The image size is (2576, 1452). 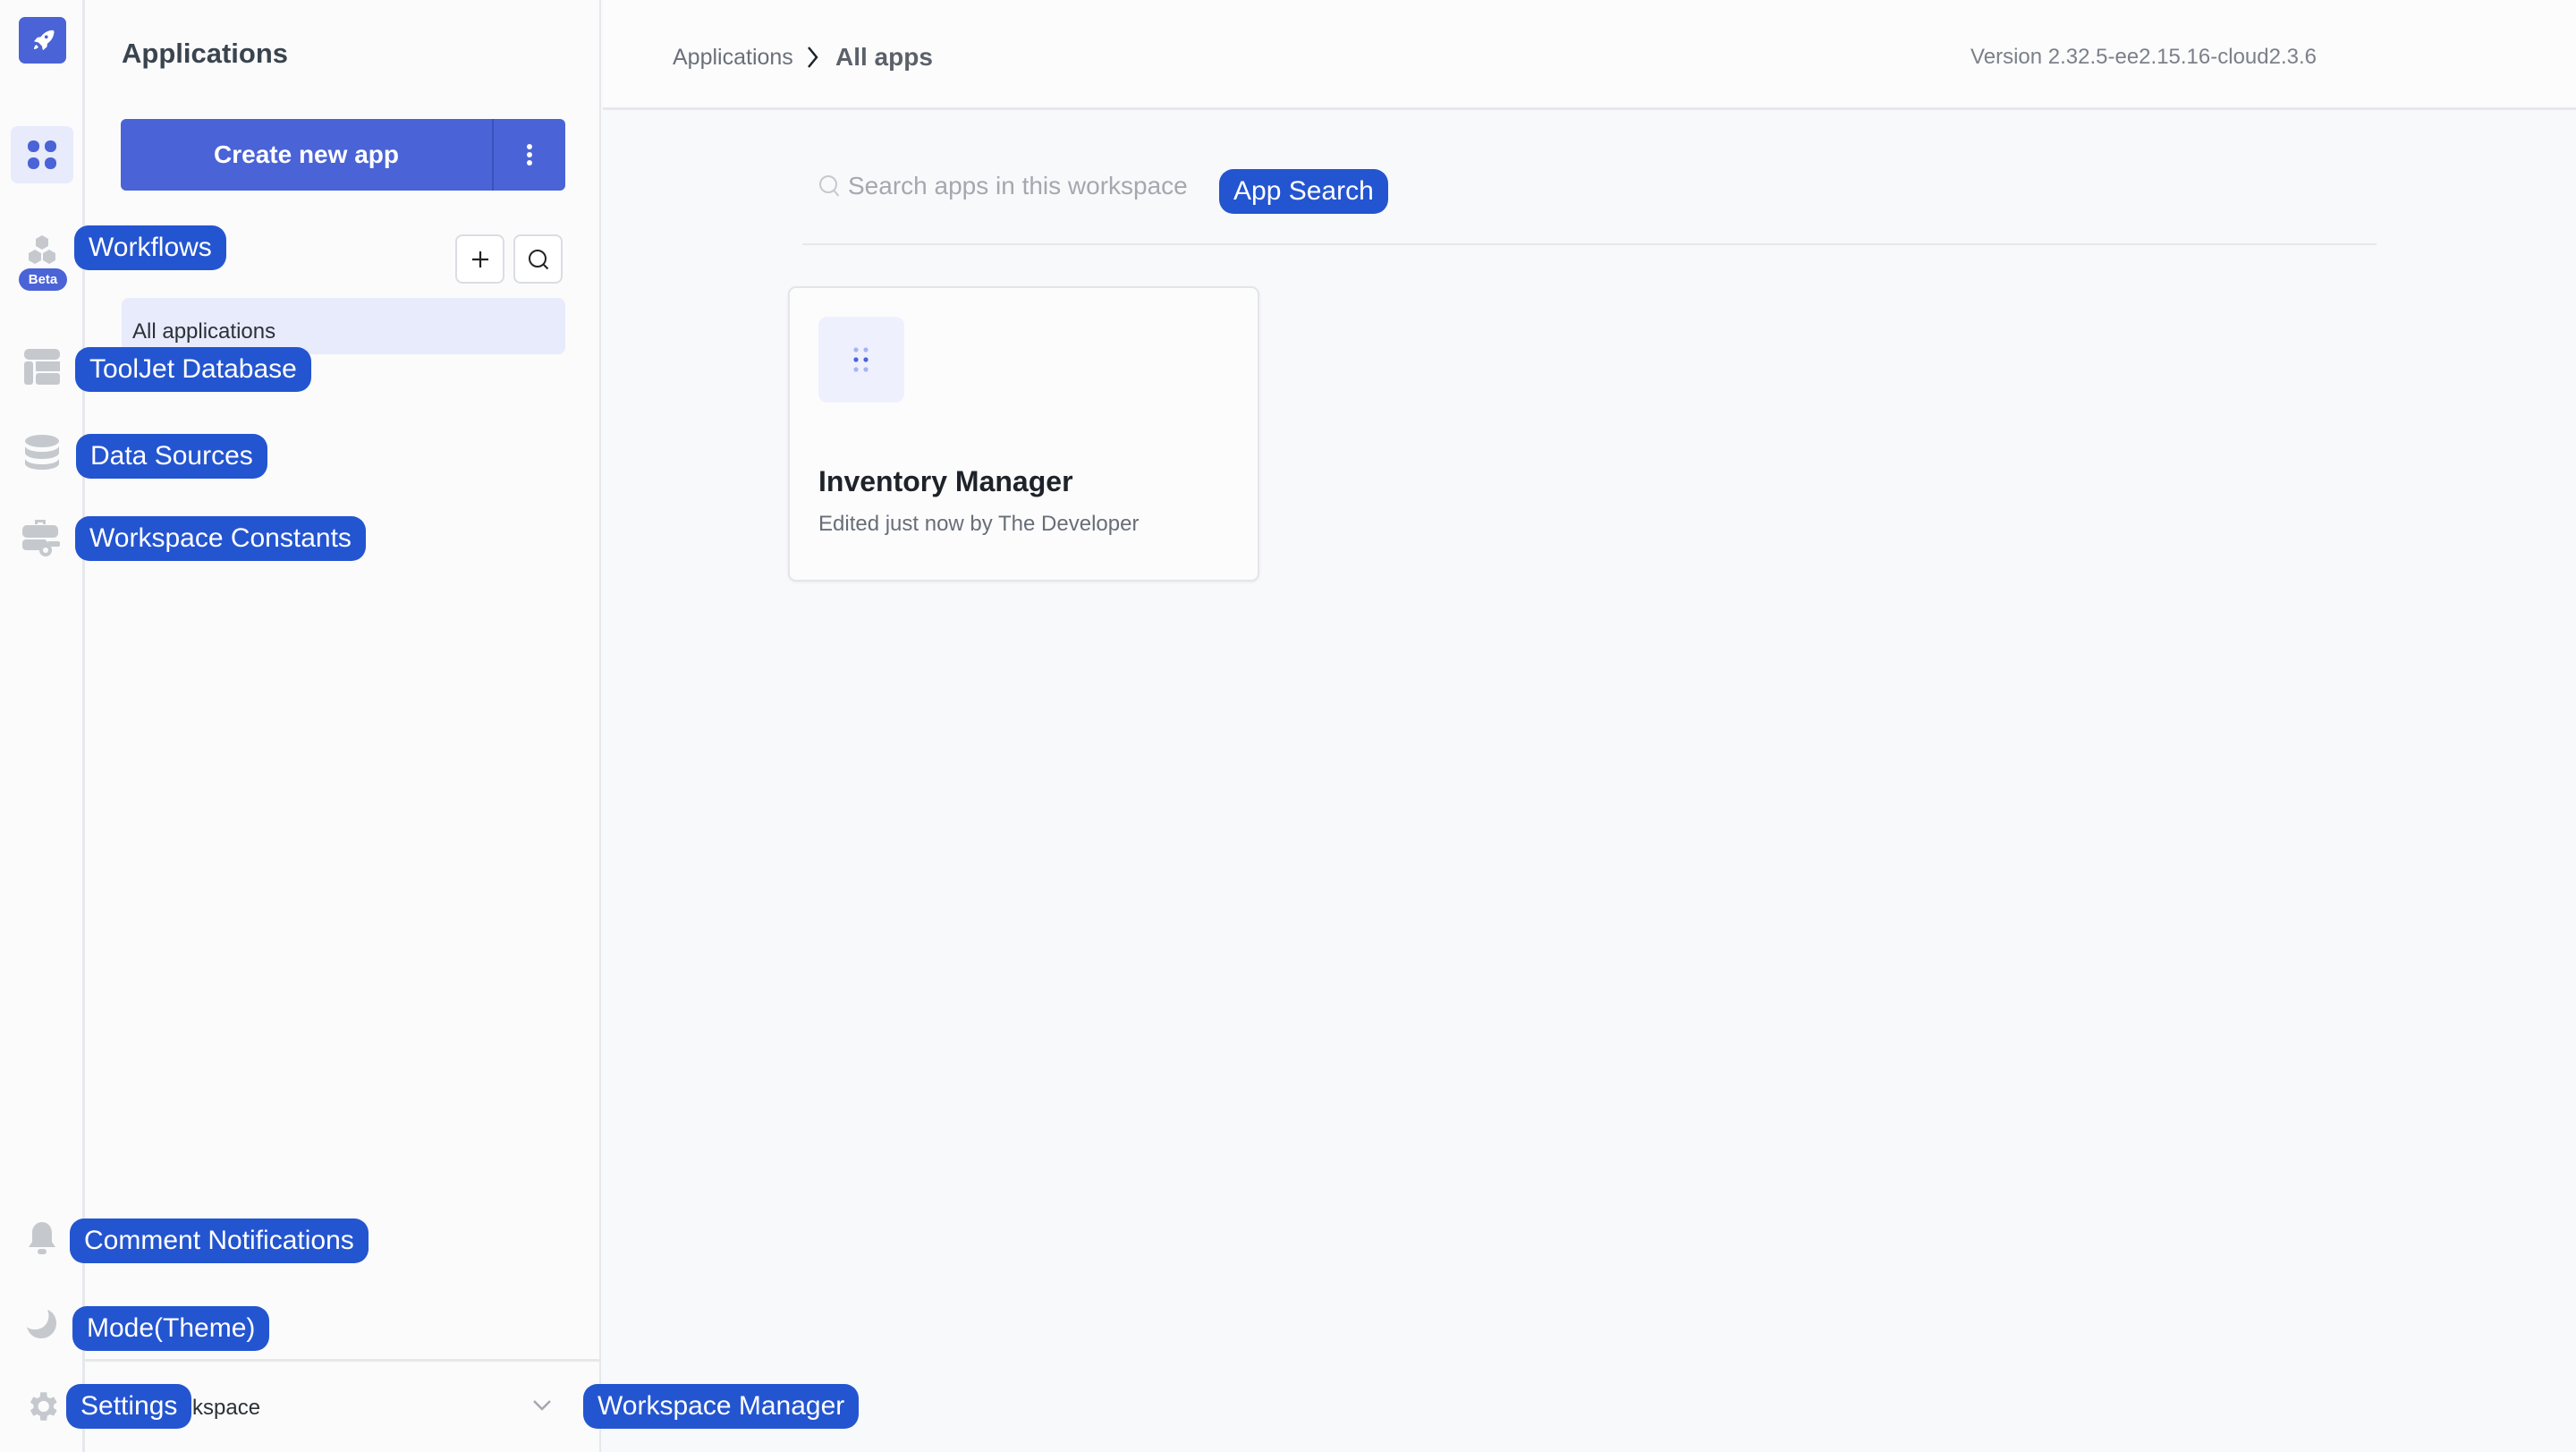 I want to click on create-app-button-group: Create new app, so click(x=343, y=155).